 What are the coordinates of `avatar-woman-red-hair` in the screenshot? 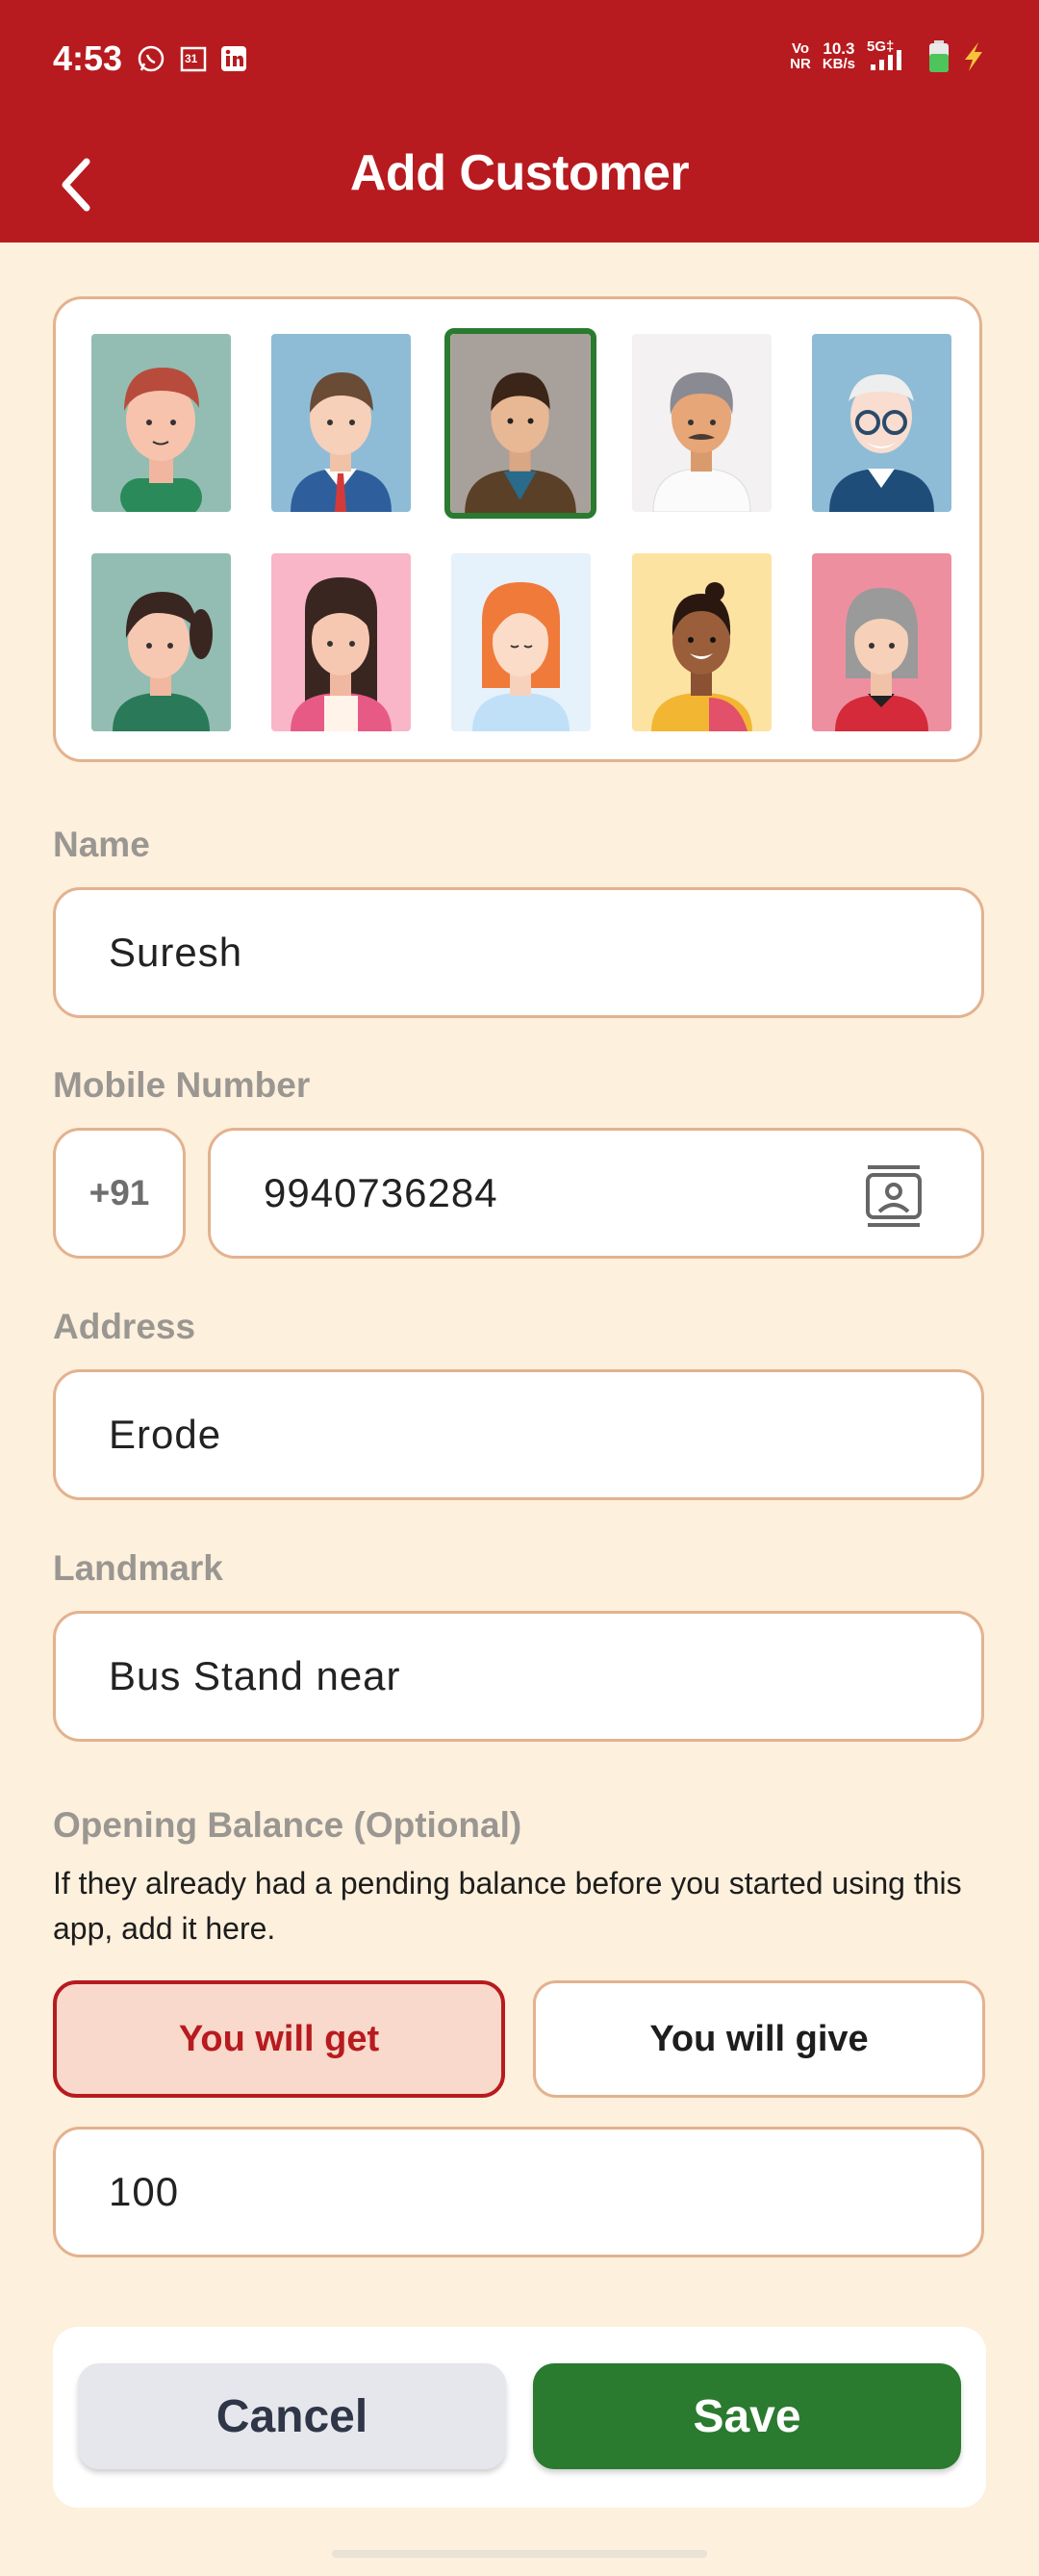 It's located at (521, 642).